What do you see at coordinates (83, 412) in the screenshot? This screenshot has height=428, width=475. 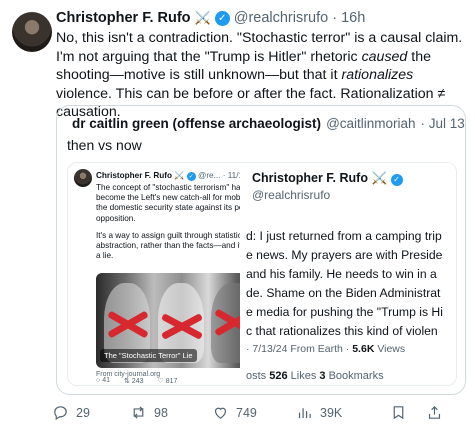 I see `reply-count: 29` at bounding box center [83, 412].